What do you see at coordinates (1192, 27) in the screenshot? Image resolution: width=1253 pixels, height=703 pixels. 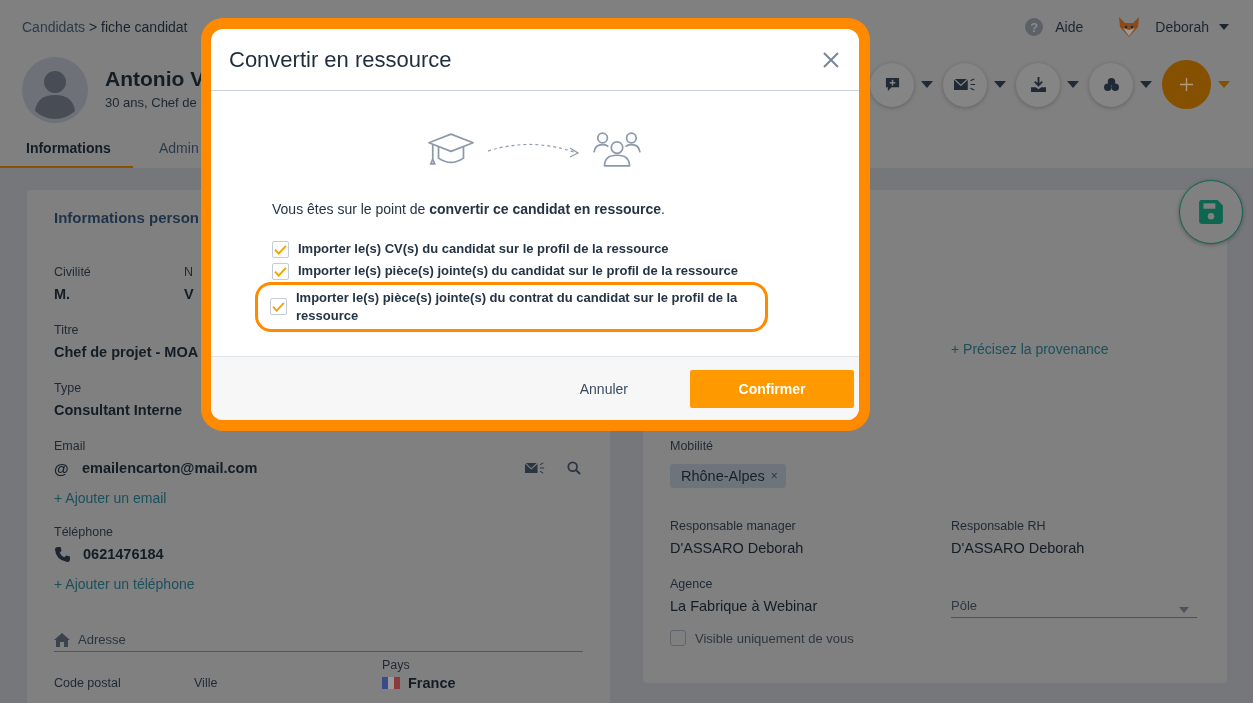 I see `user-menu: Deborah` at bounding box center [1192, 27].